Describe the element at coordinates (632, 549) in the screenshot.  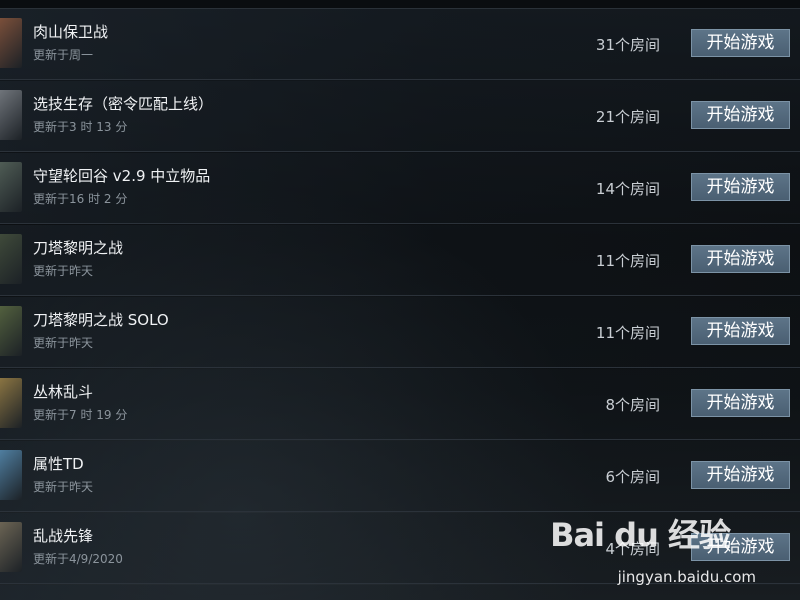
I see `room-count: 4个房间` at that location.